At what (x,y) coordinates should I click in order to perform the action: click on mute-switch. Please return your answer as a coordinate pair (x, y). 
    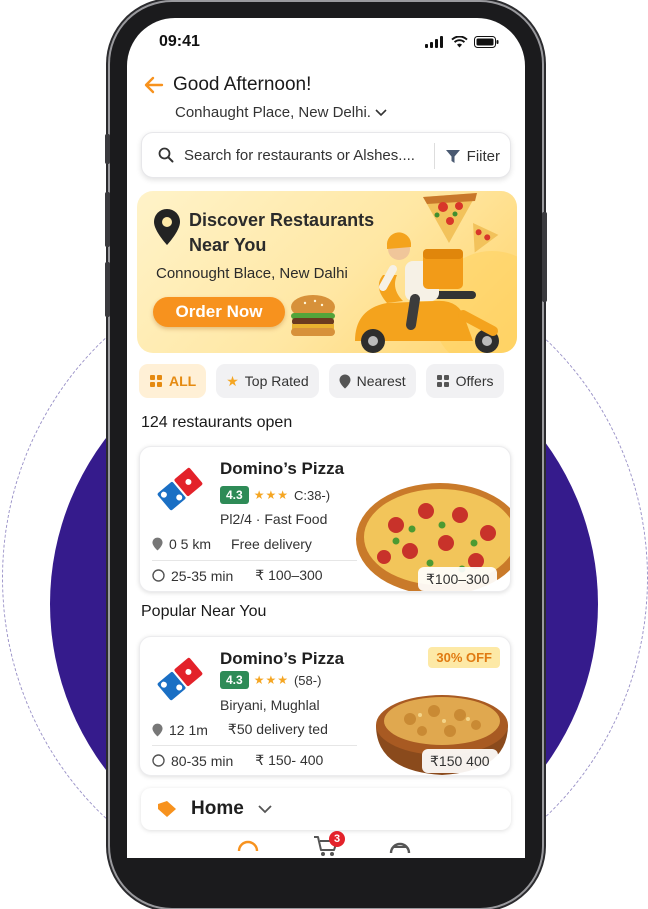
    Looking at the image, I should click on (107, 149).